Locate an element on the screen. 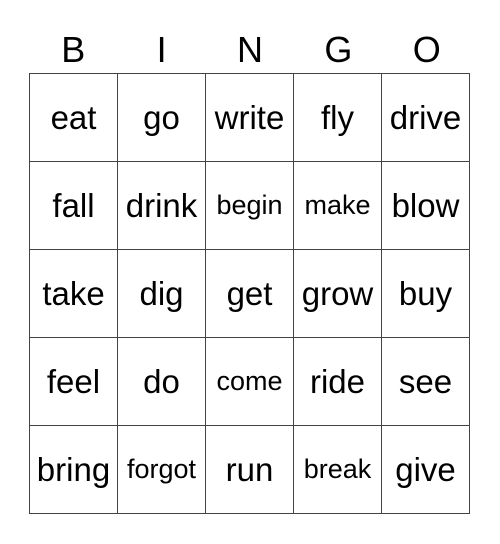 The height and width of the screenshot is (544, 500). bingo-cell: dig is located at coordinates (162, 294).